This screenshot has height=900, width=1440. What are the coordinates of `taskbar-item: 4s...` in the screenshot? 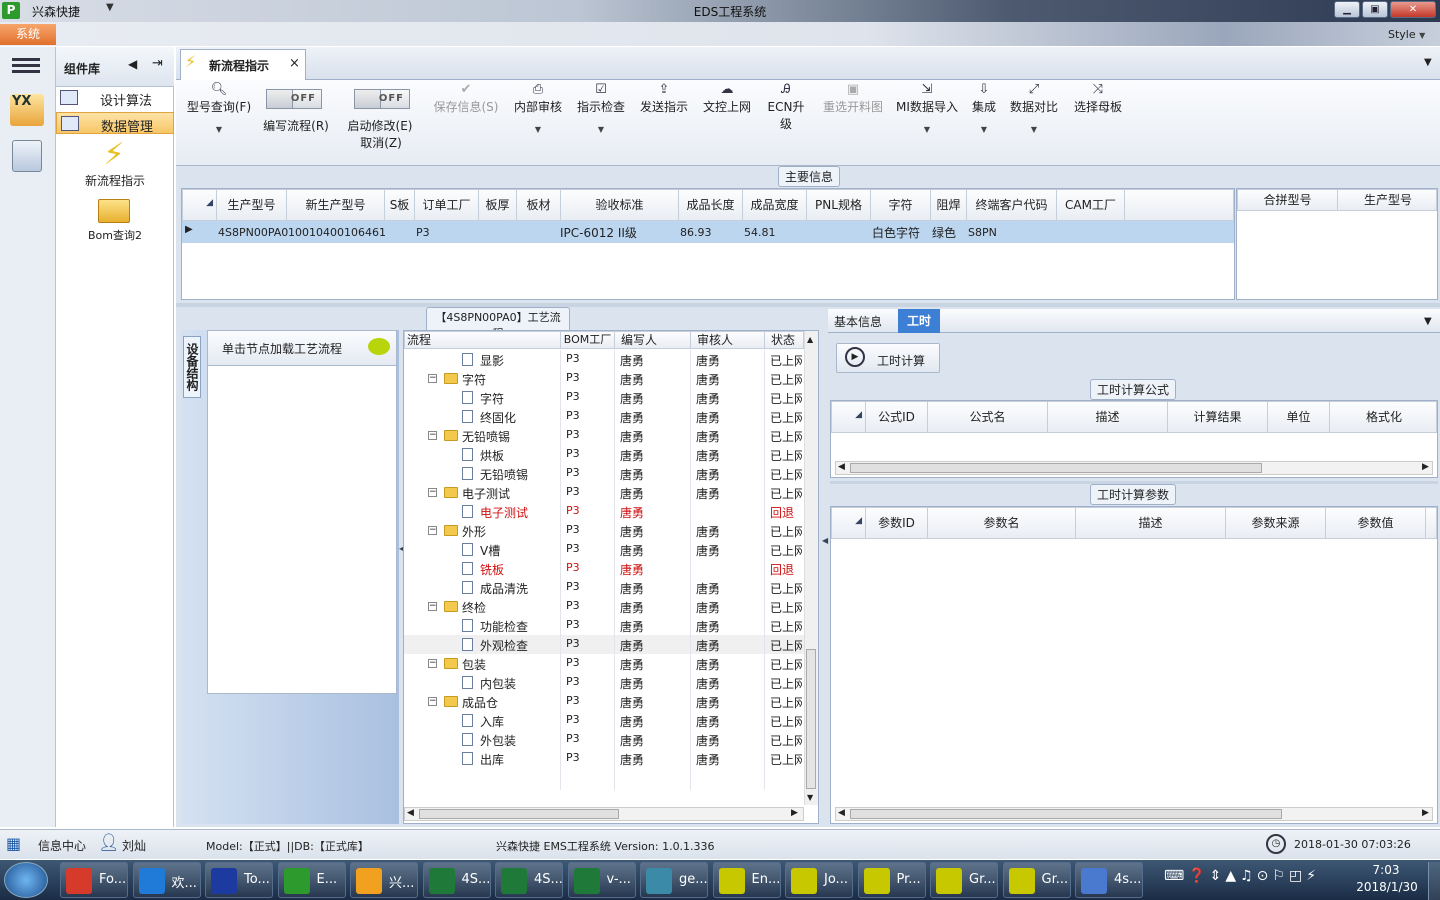 It's located at (1109, 880).